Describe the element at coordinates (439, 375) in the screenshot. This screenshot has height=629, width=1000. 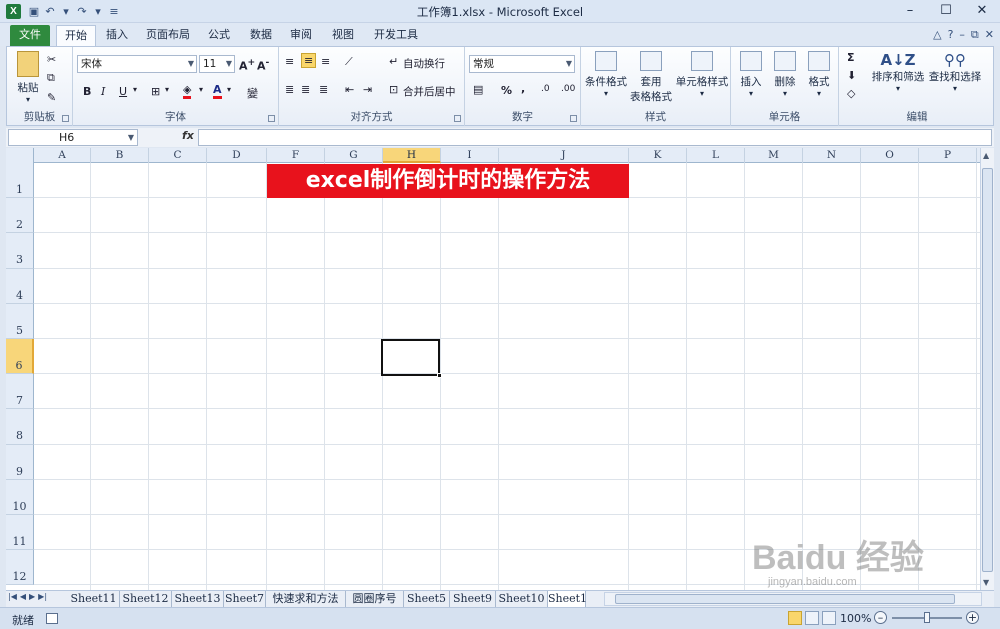
I see `fill-handle` at that location.